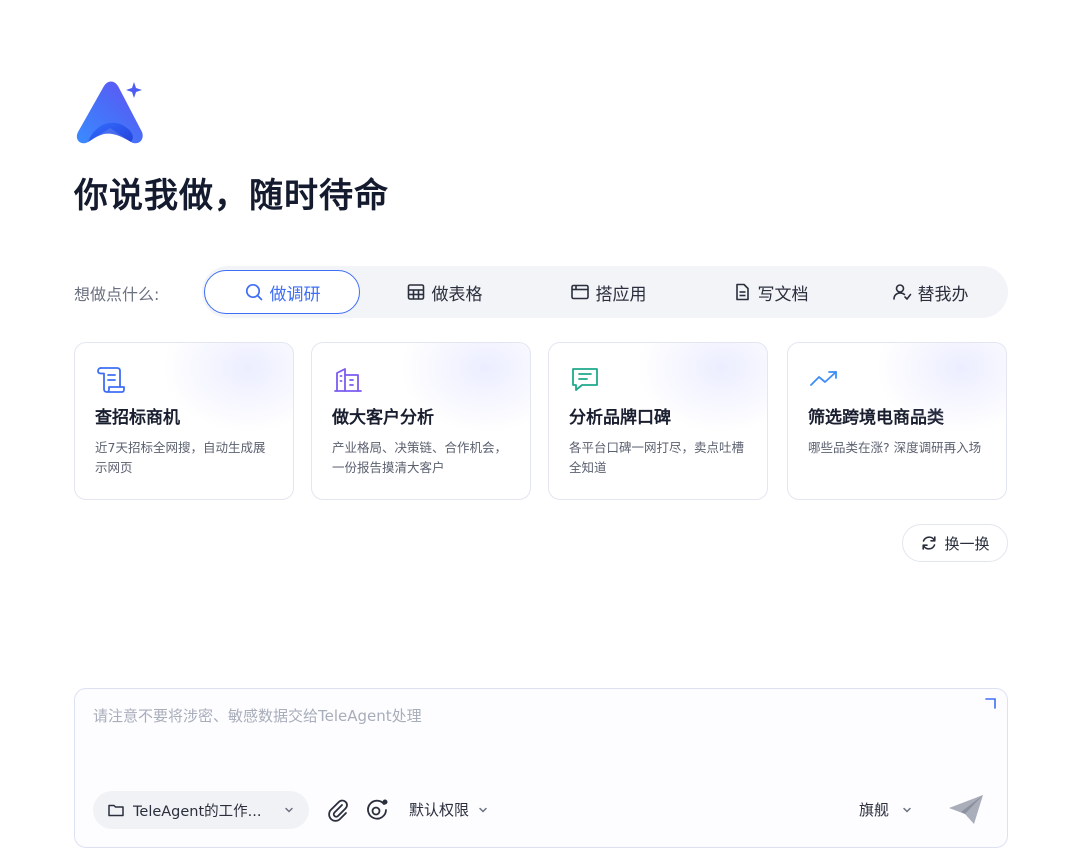  What do you see at coordinates (943, 294) in the screenshot?
I see `tab-label: 替我办` at bounding box center [943, 294].